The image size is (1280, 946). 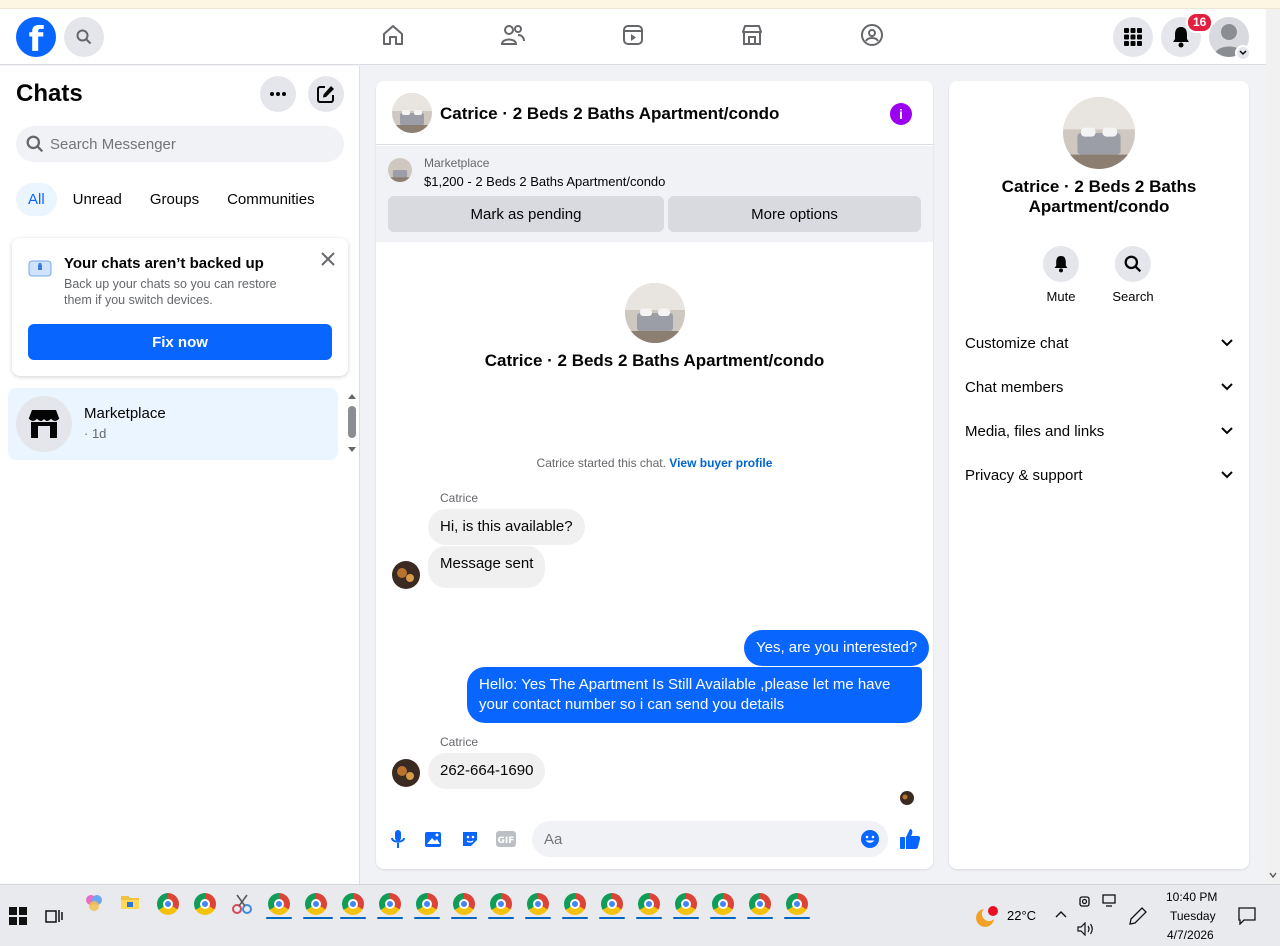 I want to click on message-bubble-outgoing: Yes, are you interested?, so click(x=837, y=648).